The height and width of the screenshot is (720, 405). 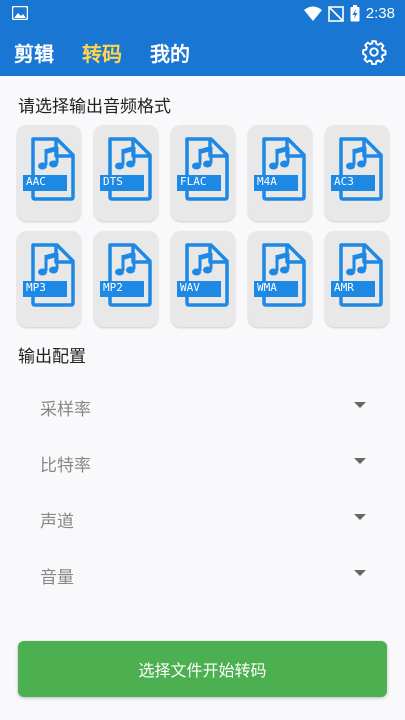 I want to click on status-bar: 2:38, so click(x=202, y=14).